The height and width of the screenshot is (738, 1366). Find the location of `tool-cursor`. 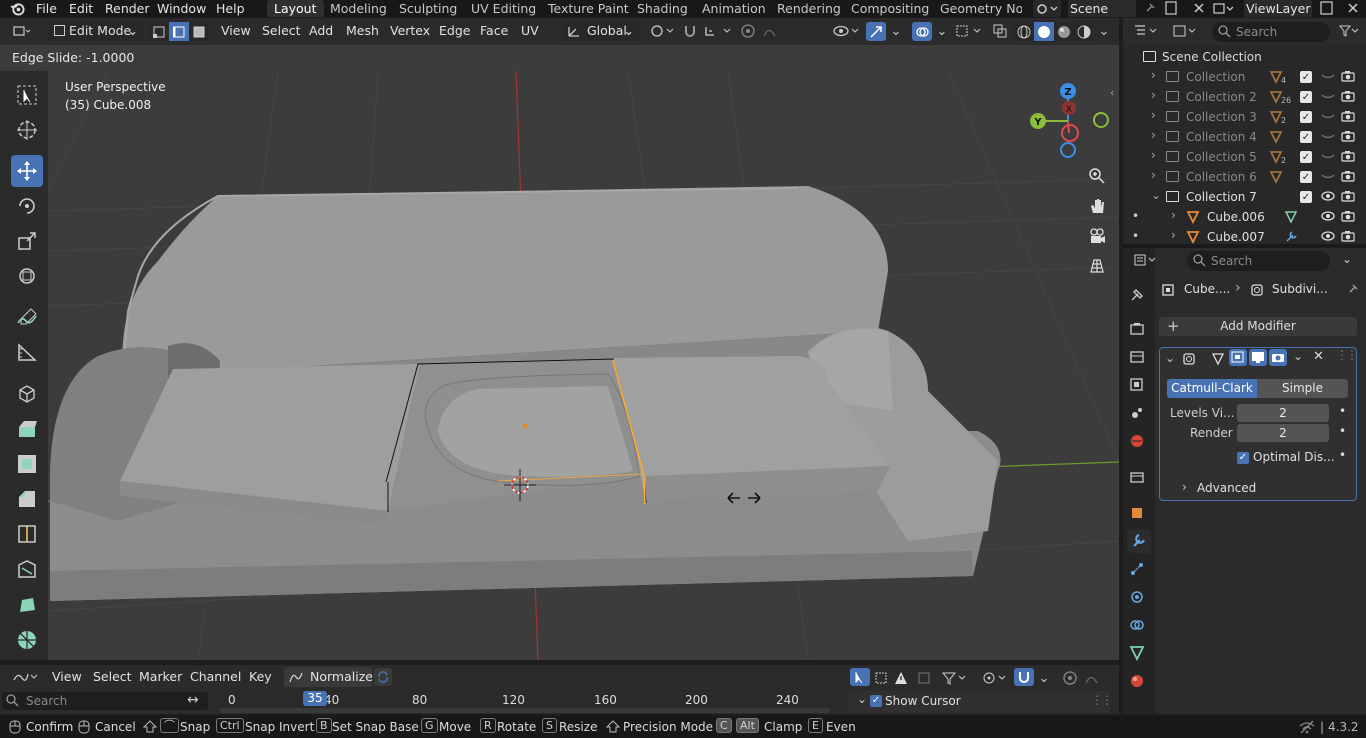

tool-cursor is located at coordinates (27, 130).